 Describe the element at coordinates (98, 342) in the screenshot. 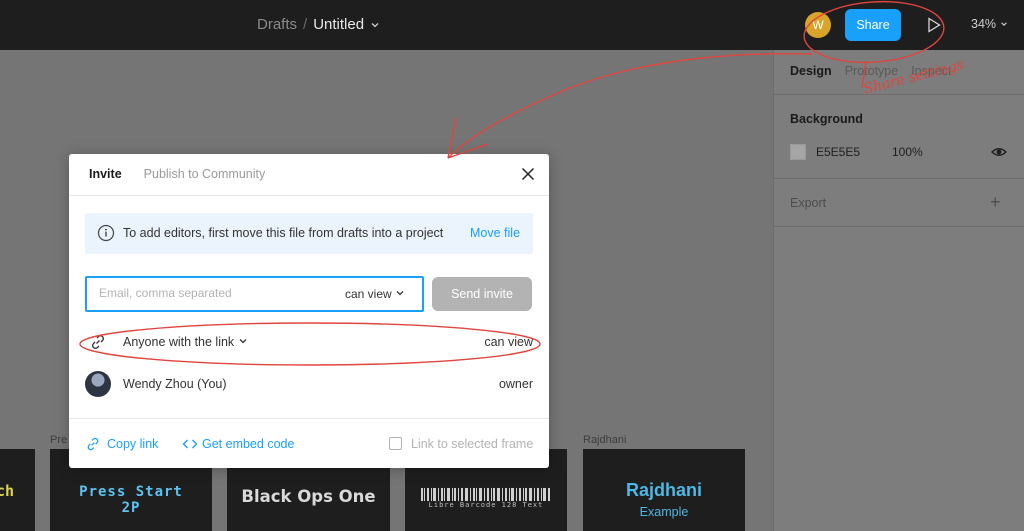

I see `link-icon` at that location.